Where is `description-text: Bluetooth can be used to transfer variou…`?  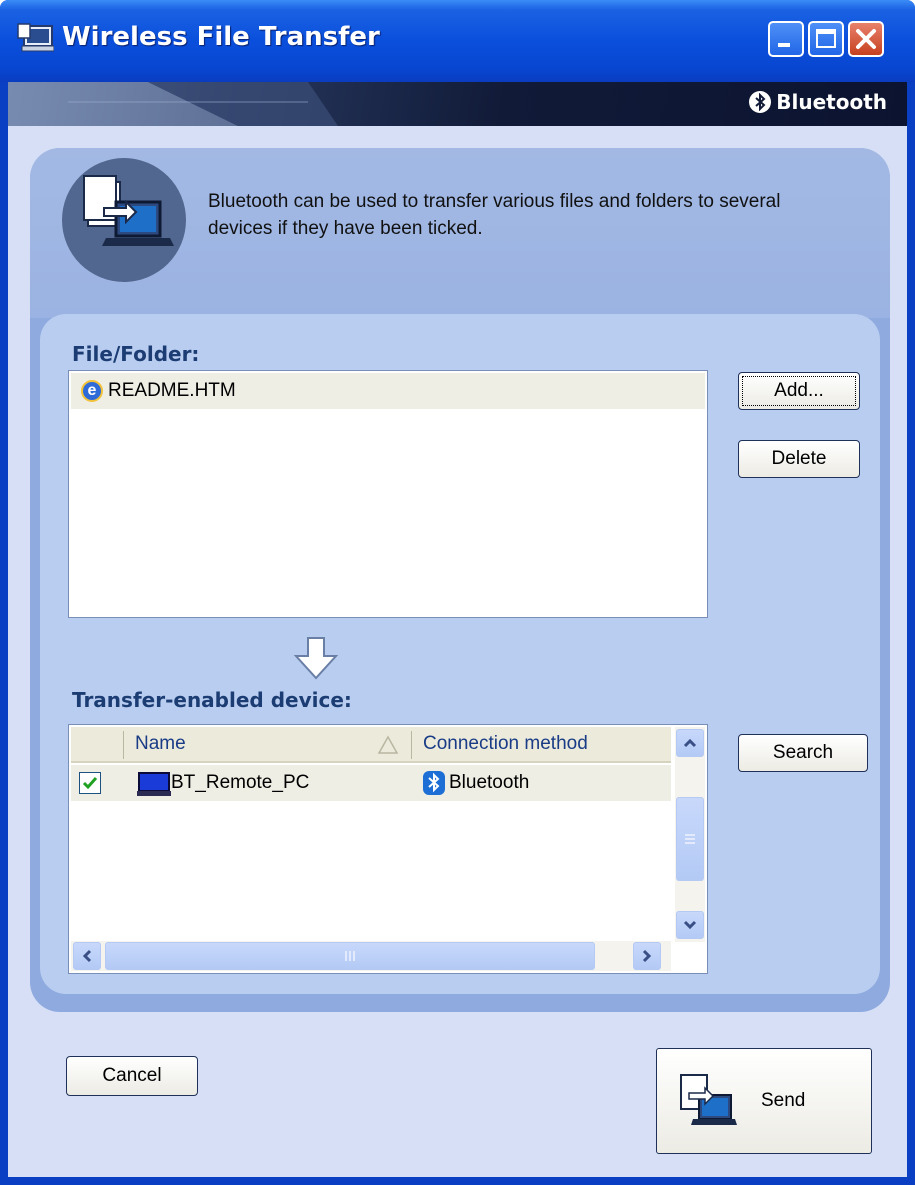
description-text: Bluetooth can be used to transfer variou… is located at coordinates (494, 215).